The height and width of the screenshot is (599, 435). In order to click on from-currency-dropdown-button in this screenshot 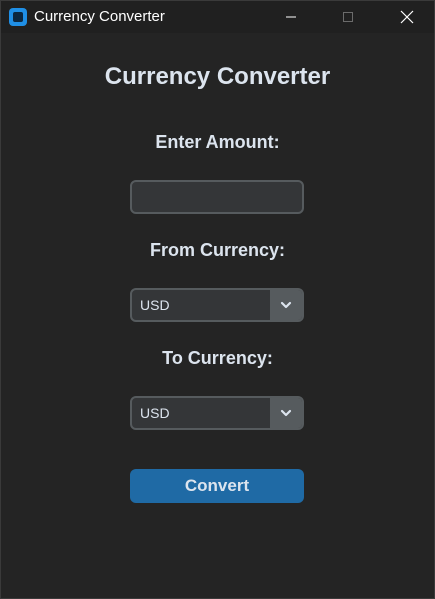, I will do `click(286, 305)`.